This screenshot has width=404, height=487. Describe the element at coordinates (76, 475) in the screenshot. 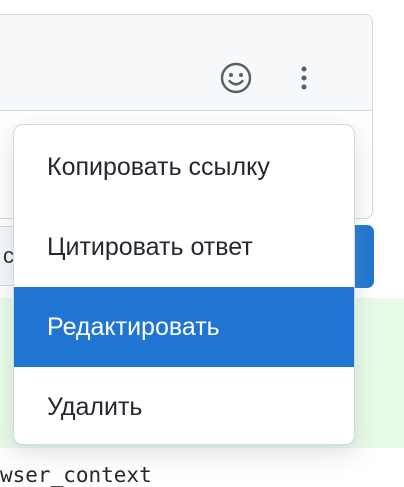

I see `code-line: wser_context` at that location.